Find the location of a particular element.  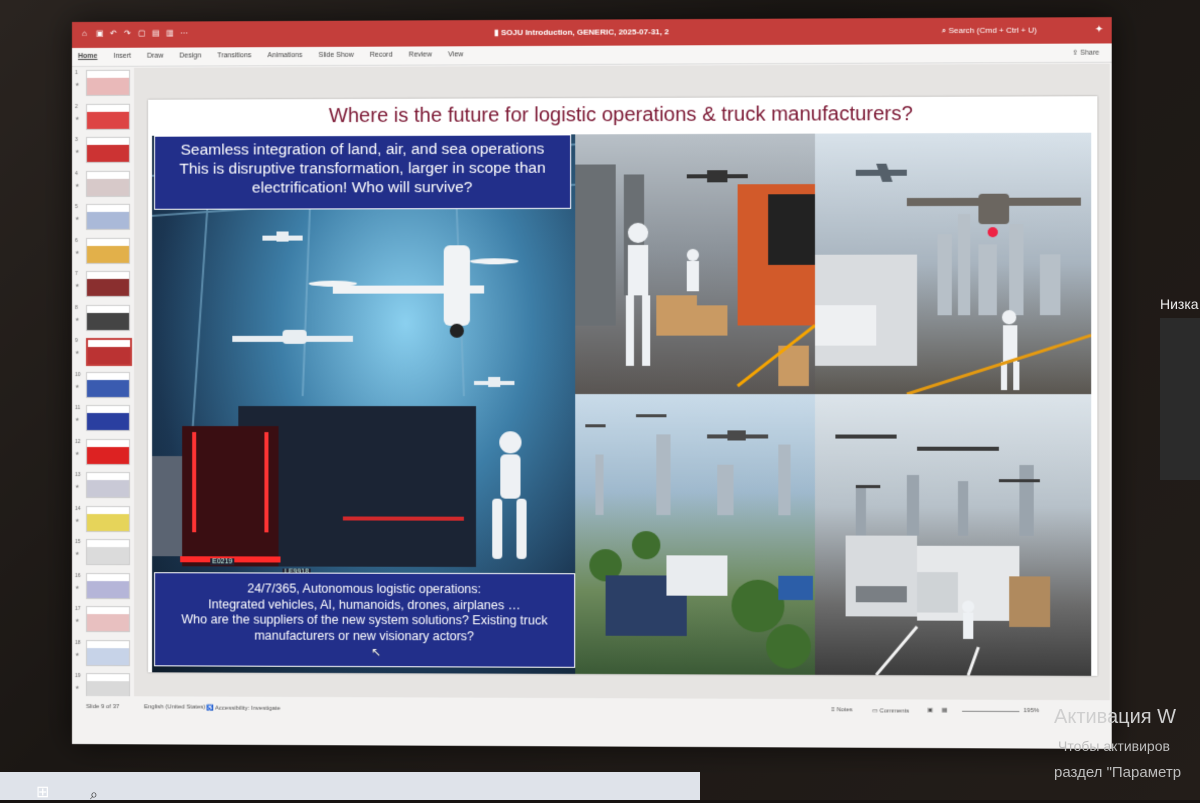

humanoid-robot is located at coordinates (509, 495).